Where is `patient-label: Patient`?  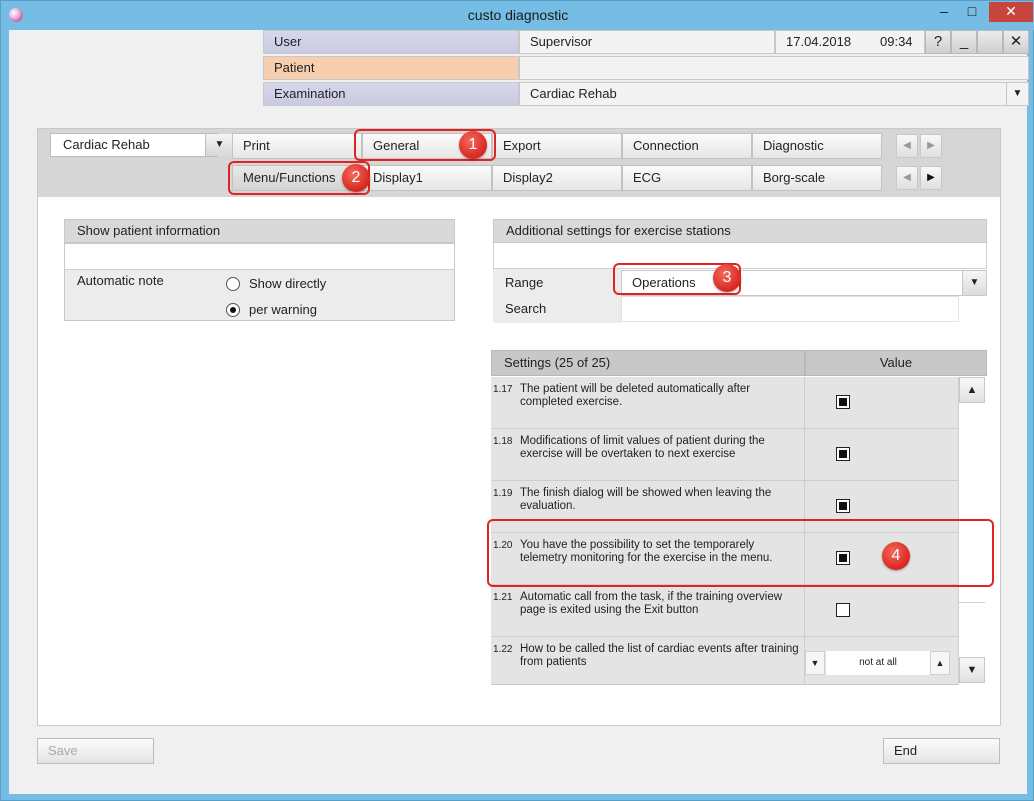 patient-label: Patient is located at coordinates (391, 68).